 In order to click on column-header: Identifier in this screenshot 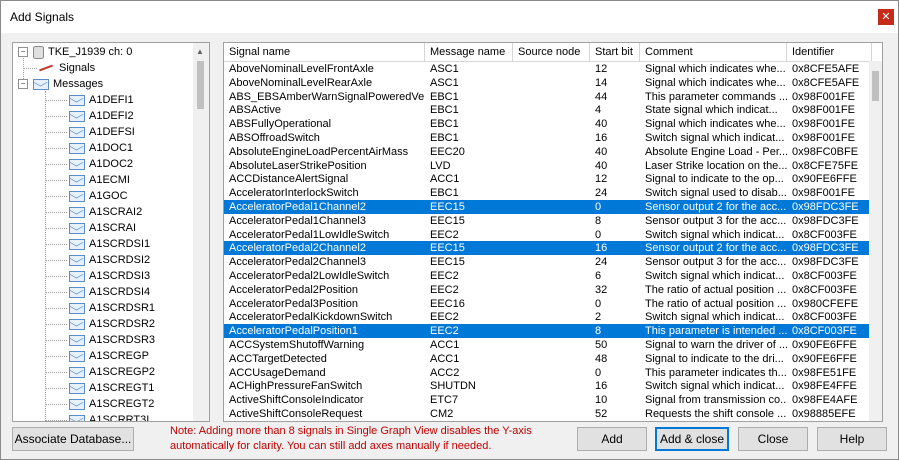, I will do `click(829, 52)`.